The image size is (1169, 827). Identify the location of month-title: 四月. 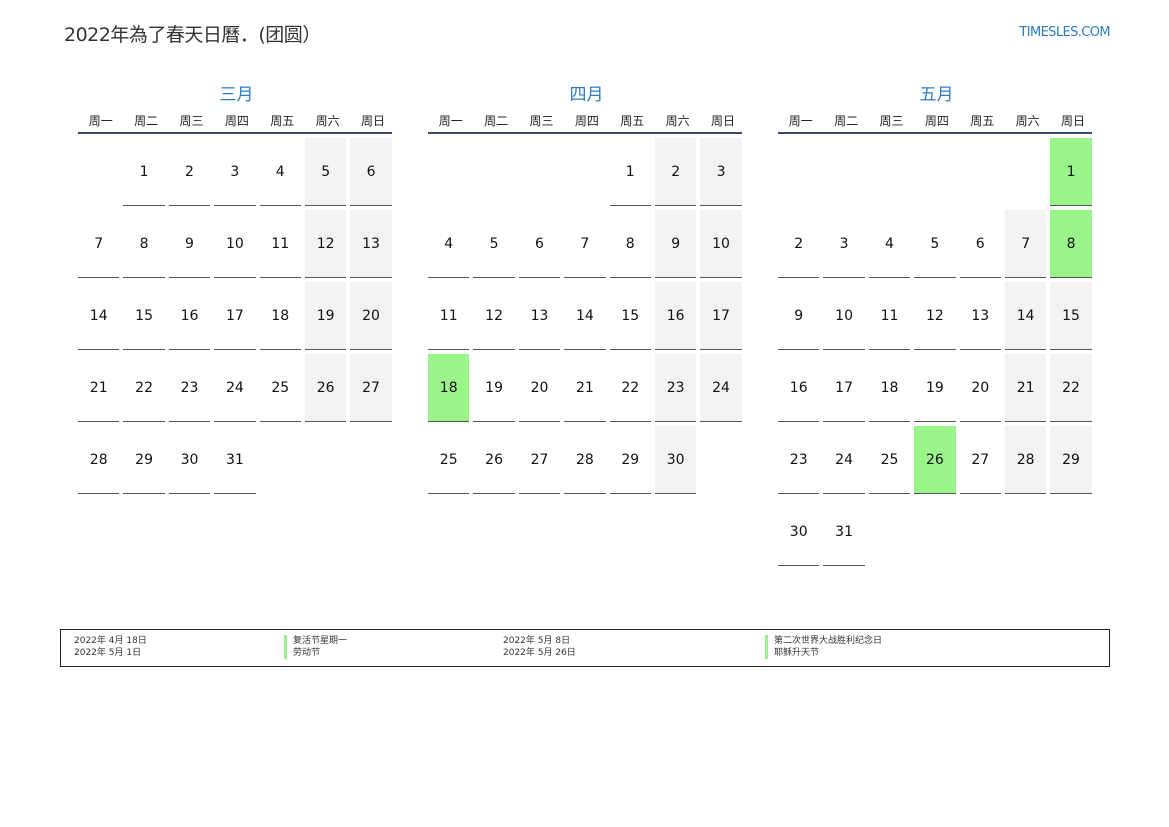
(586, 95).